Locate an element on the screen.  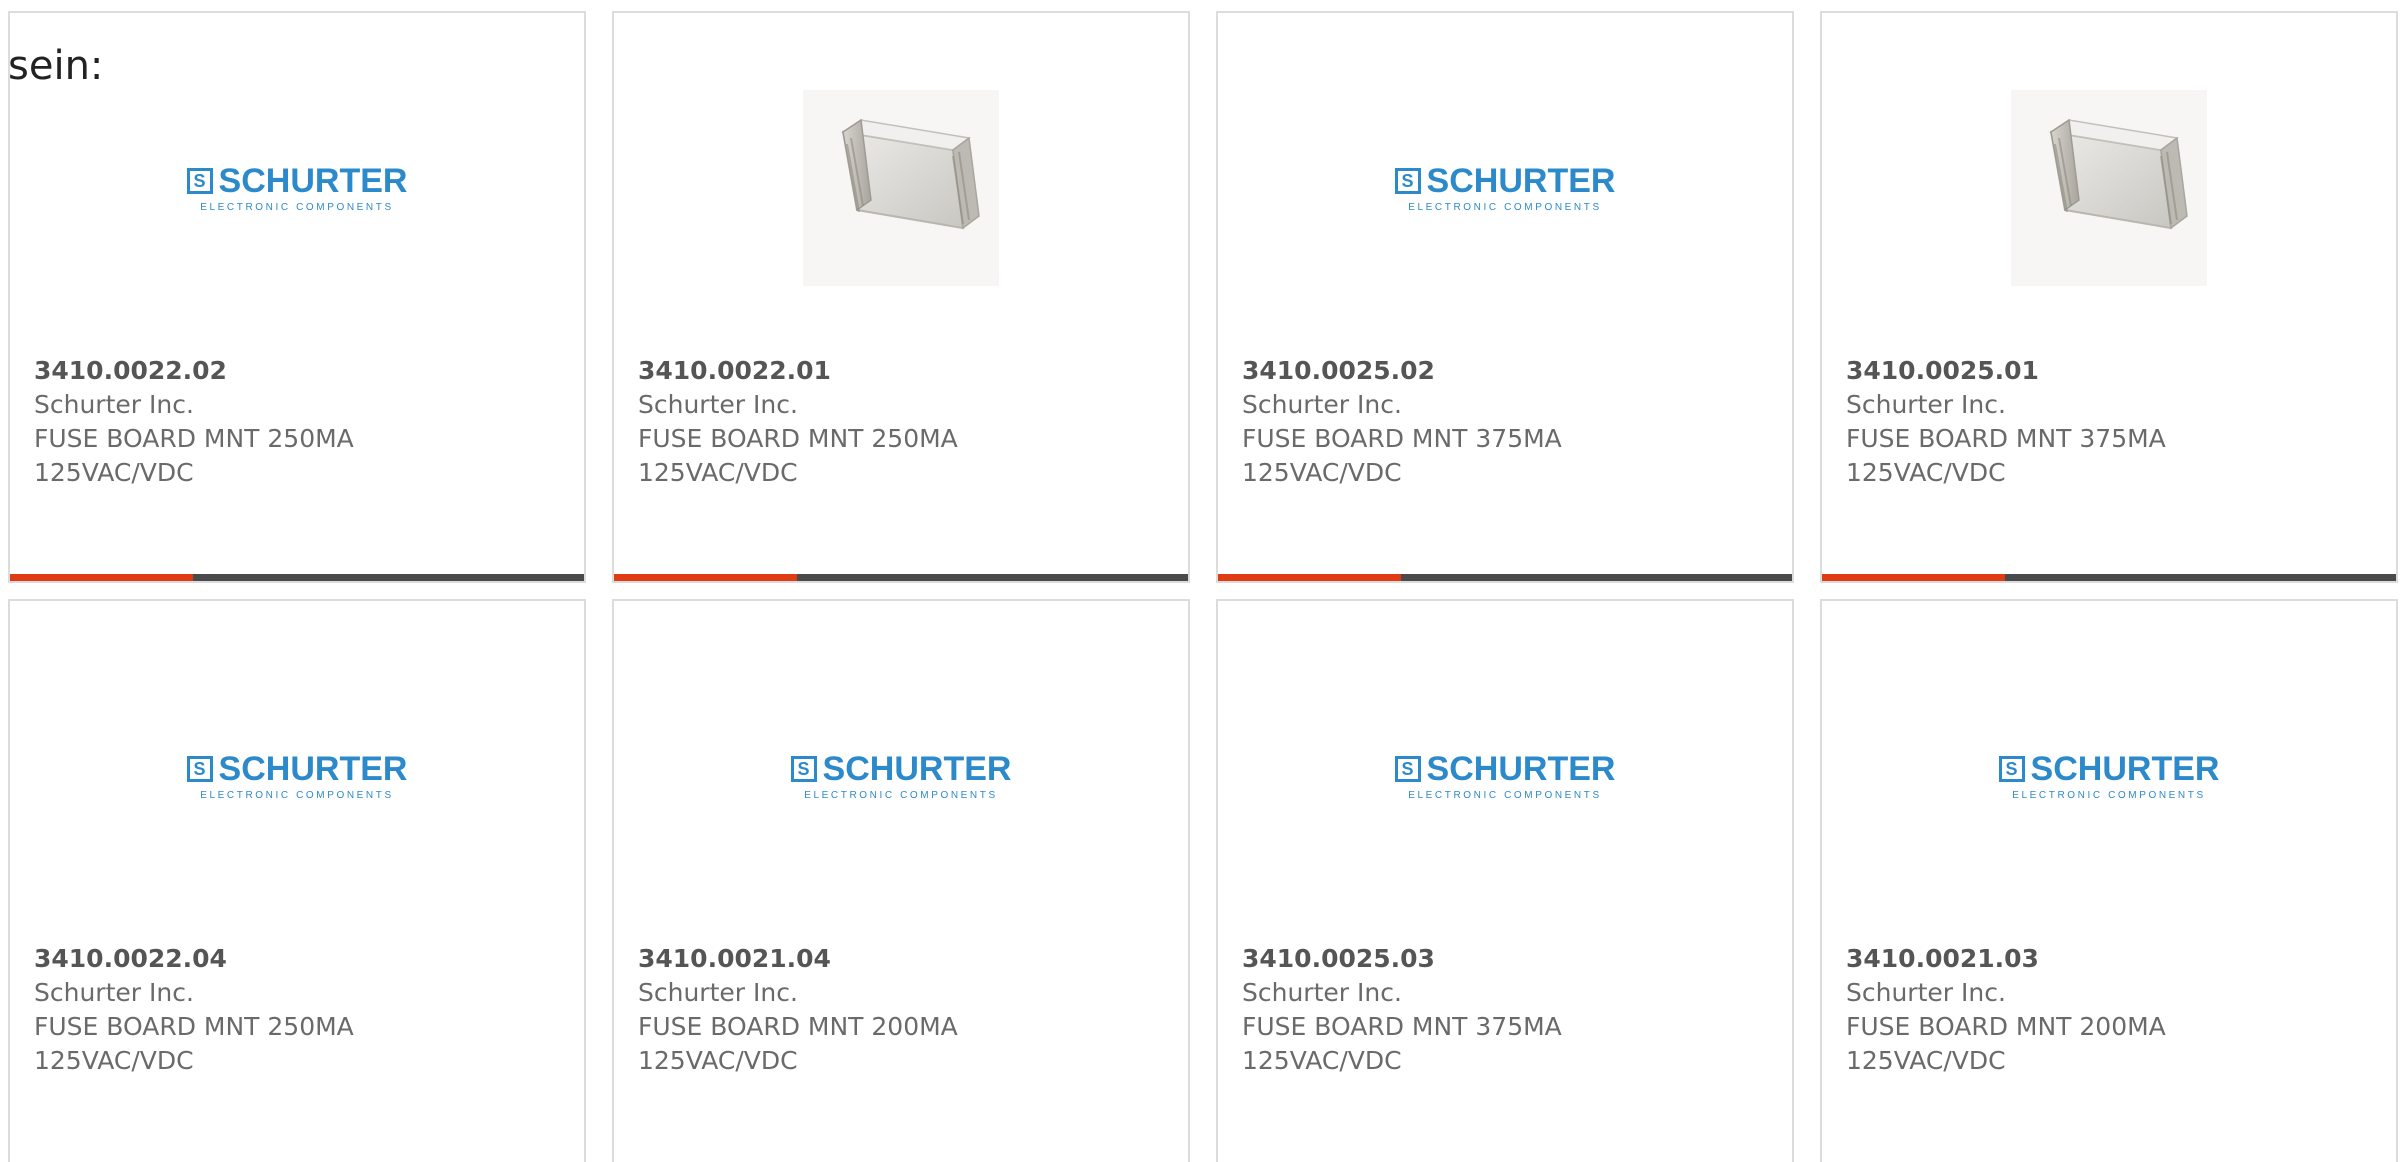
part-number-link: 3410.0025.01 is located at coordinates (2111, 371).